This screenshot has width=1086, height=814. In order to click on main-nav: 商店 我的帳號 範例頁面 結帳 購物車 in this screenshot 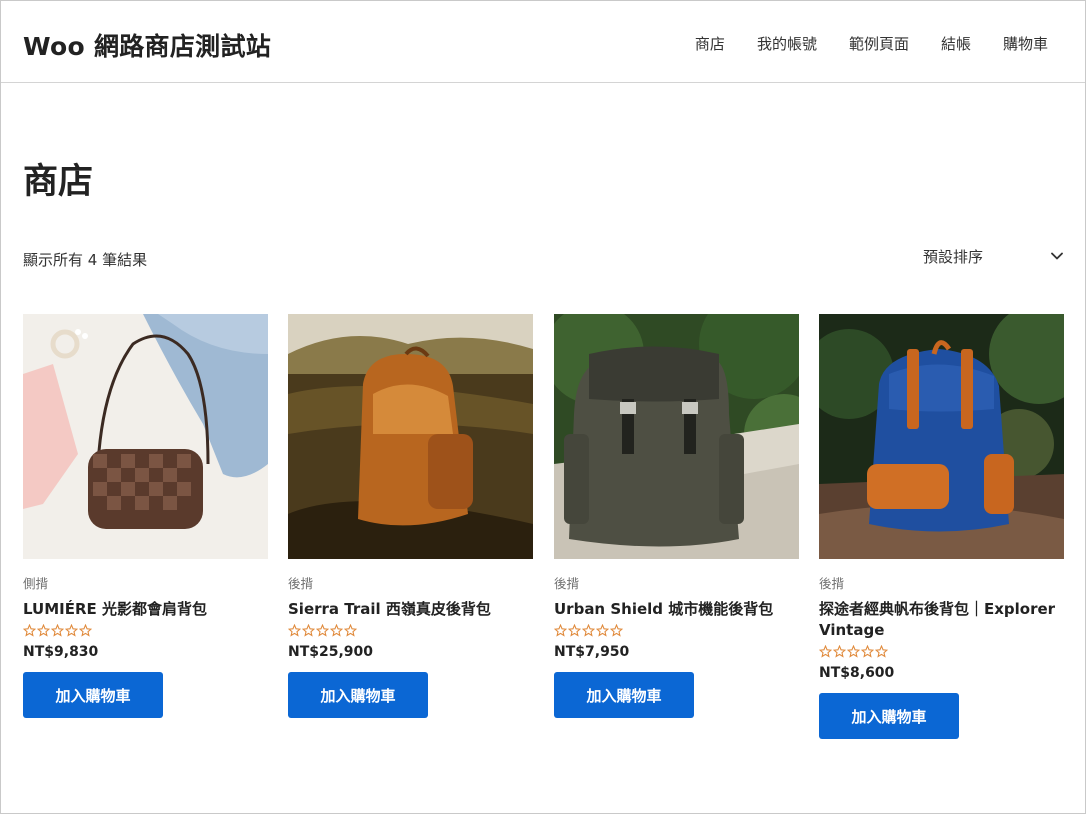, I will do `click(871, 43)`.